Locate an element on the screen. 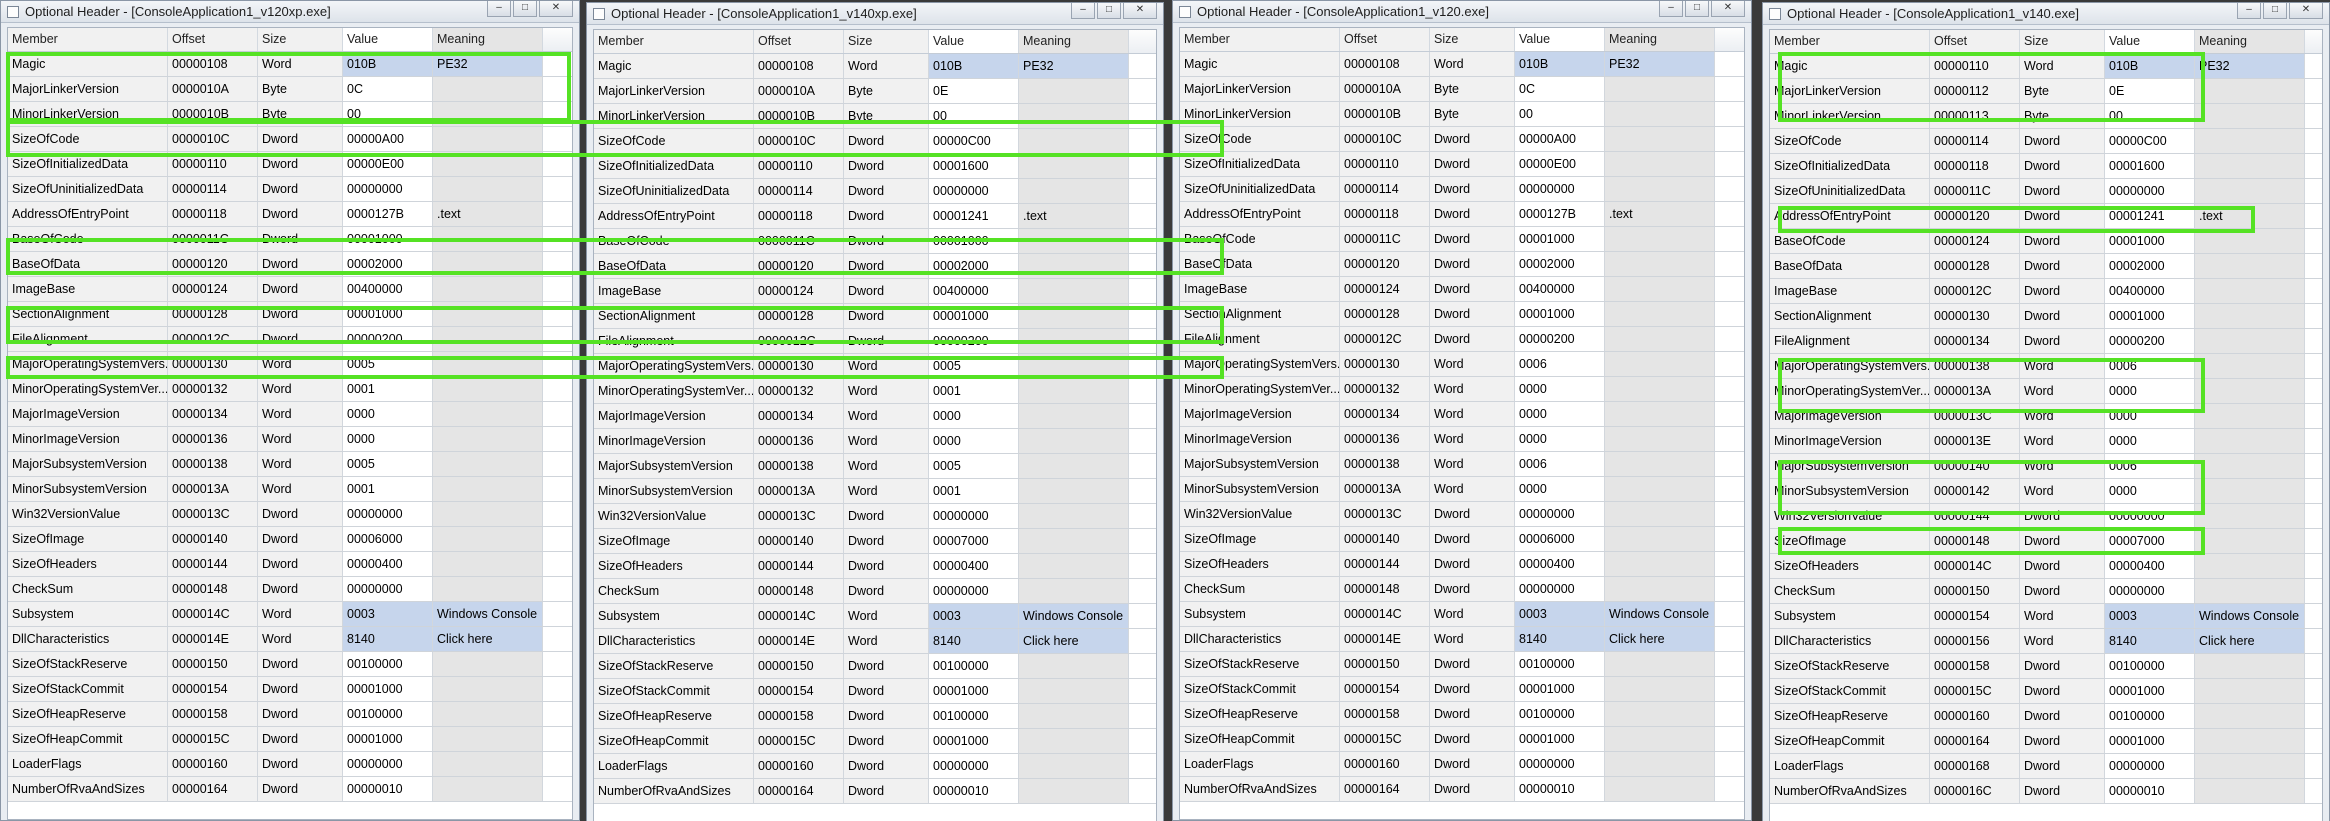  table-row: FileAlignment 00000134 Dword 00000200 is located at coordinates (2046, 341).